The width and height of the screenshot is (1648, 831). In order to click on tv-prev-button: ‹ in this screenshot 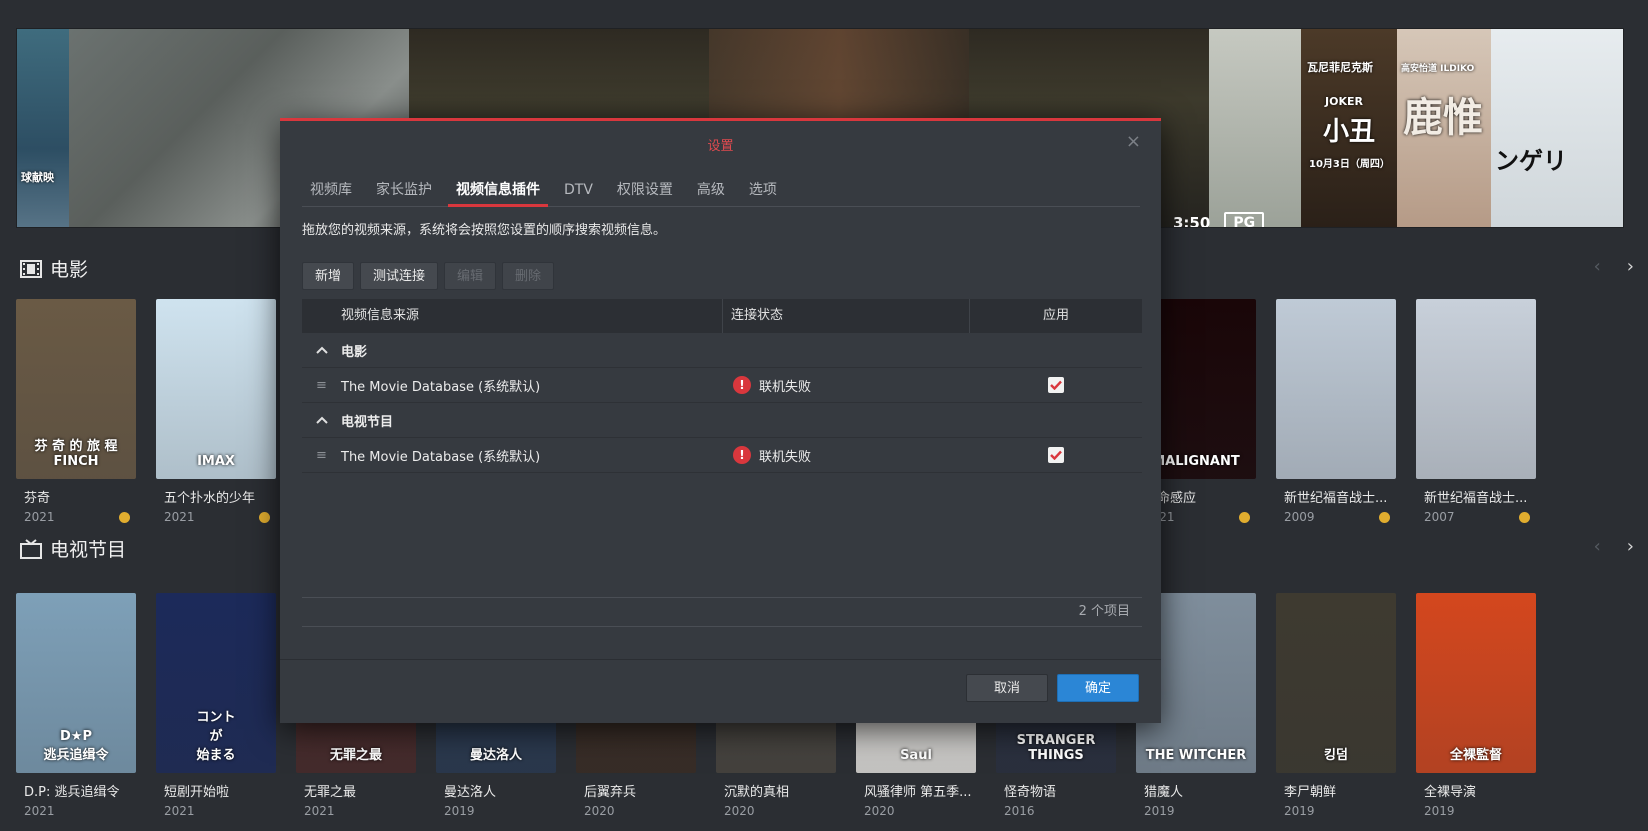, I will do `click(1597, 546)`.